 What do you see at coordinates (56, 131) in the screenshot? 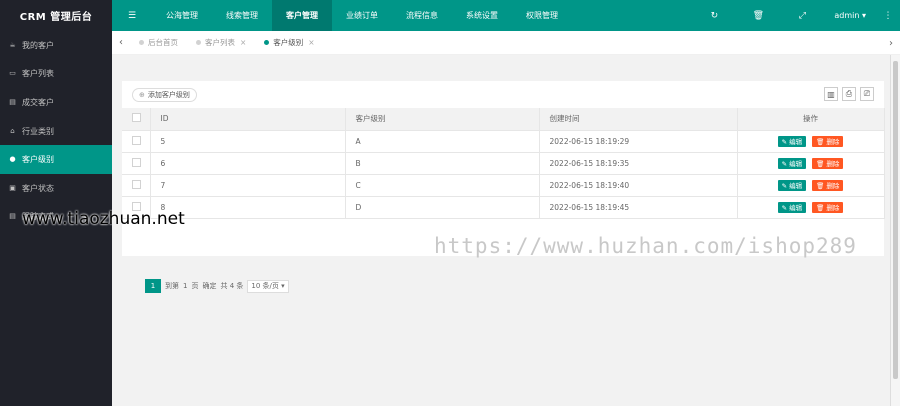
I see `sidebar-item-industry: ⌂ 行业类别` at bounding box center [56, 131].